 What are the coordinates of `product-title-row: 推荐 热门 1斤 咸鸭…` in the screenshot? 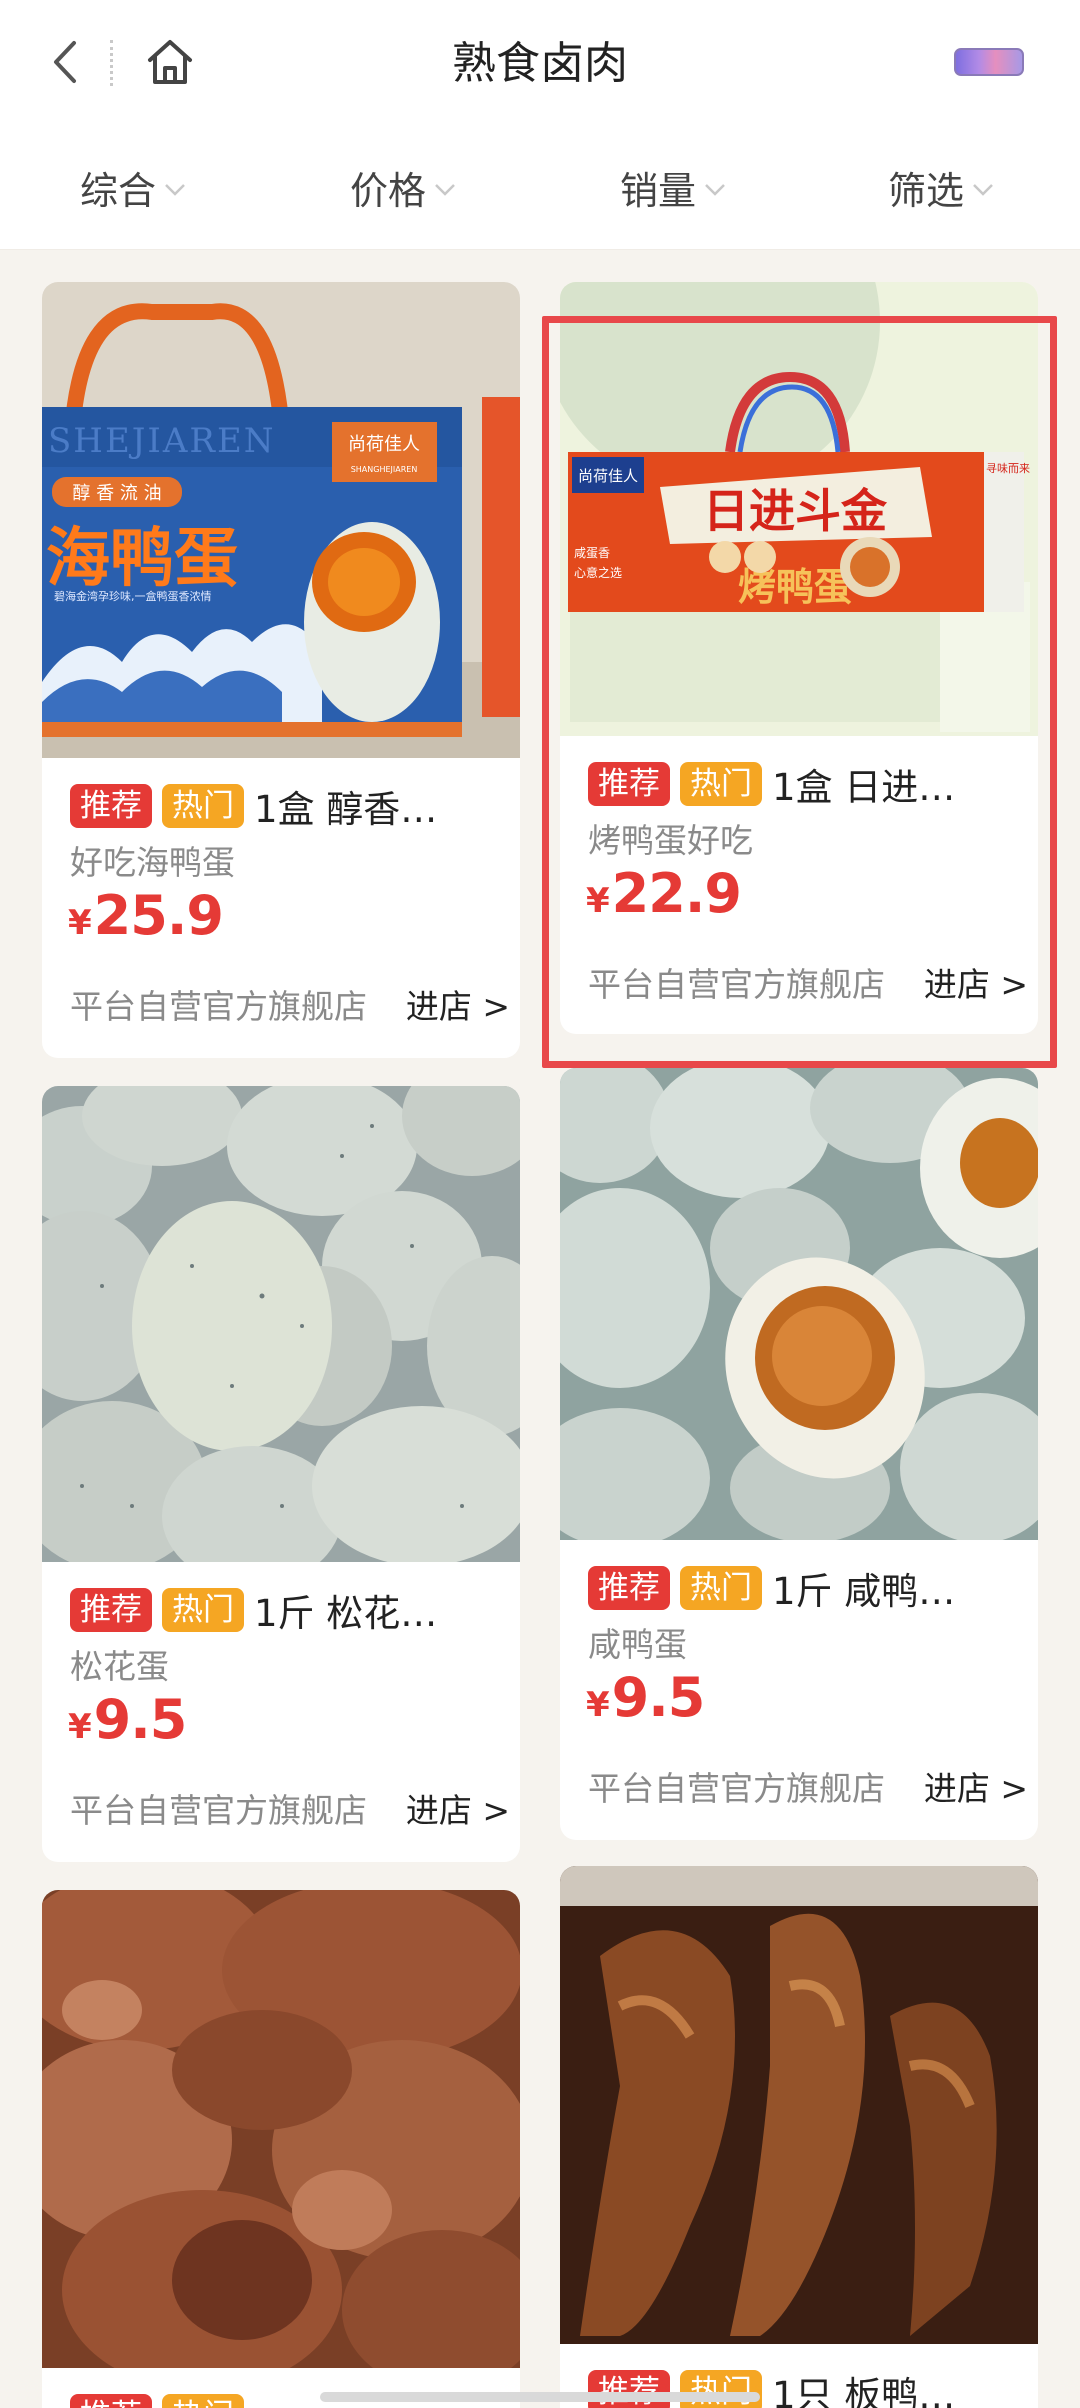 It's located at (808, 1588).